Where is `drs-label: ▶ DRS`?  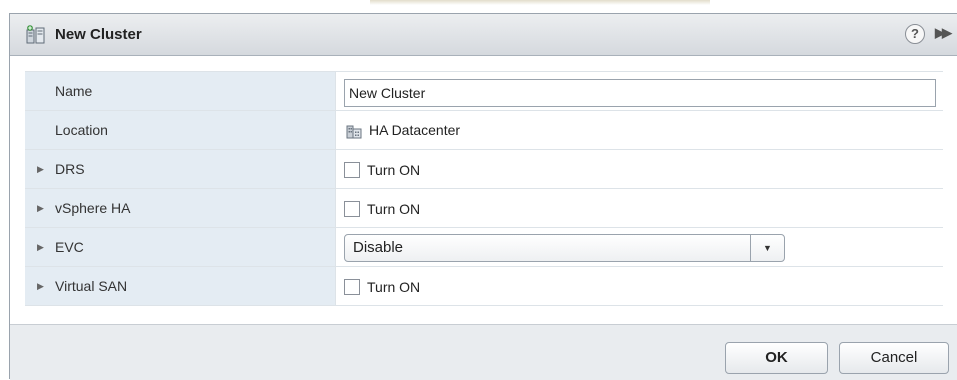 drs-label: ▶ DRS is located at coordinates (180, 169).